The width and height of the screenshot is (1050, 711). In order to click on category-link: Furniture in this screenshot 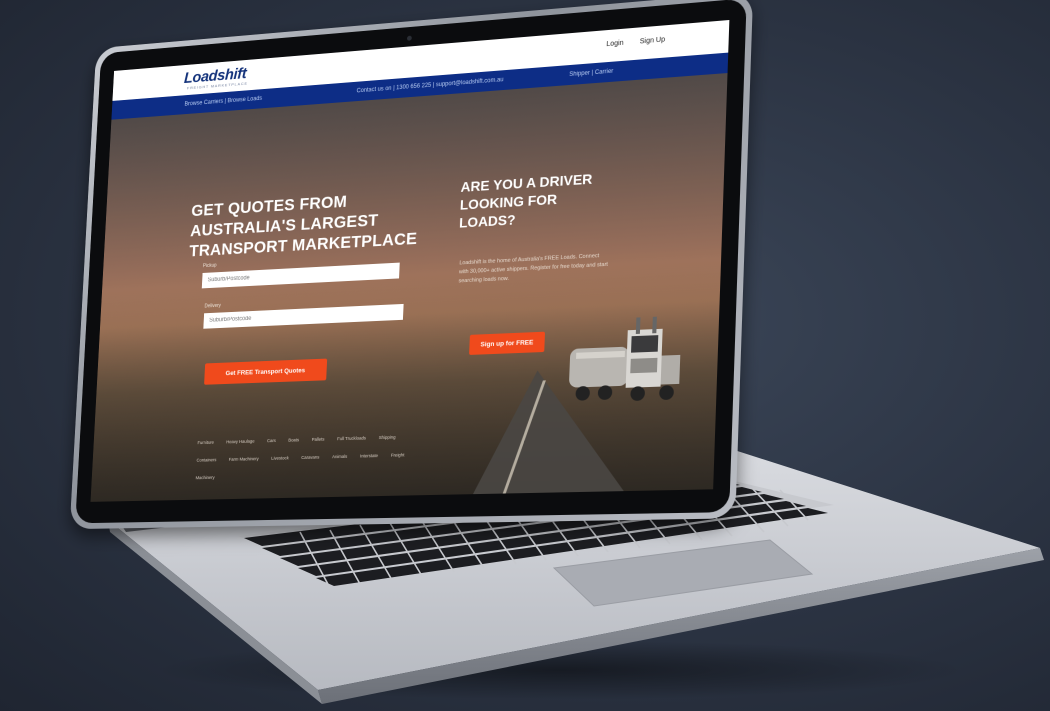, I will do `click(205, 442)`.